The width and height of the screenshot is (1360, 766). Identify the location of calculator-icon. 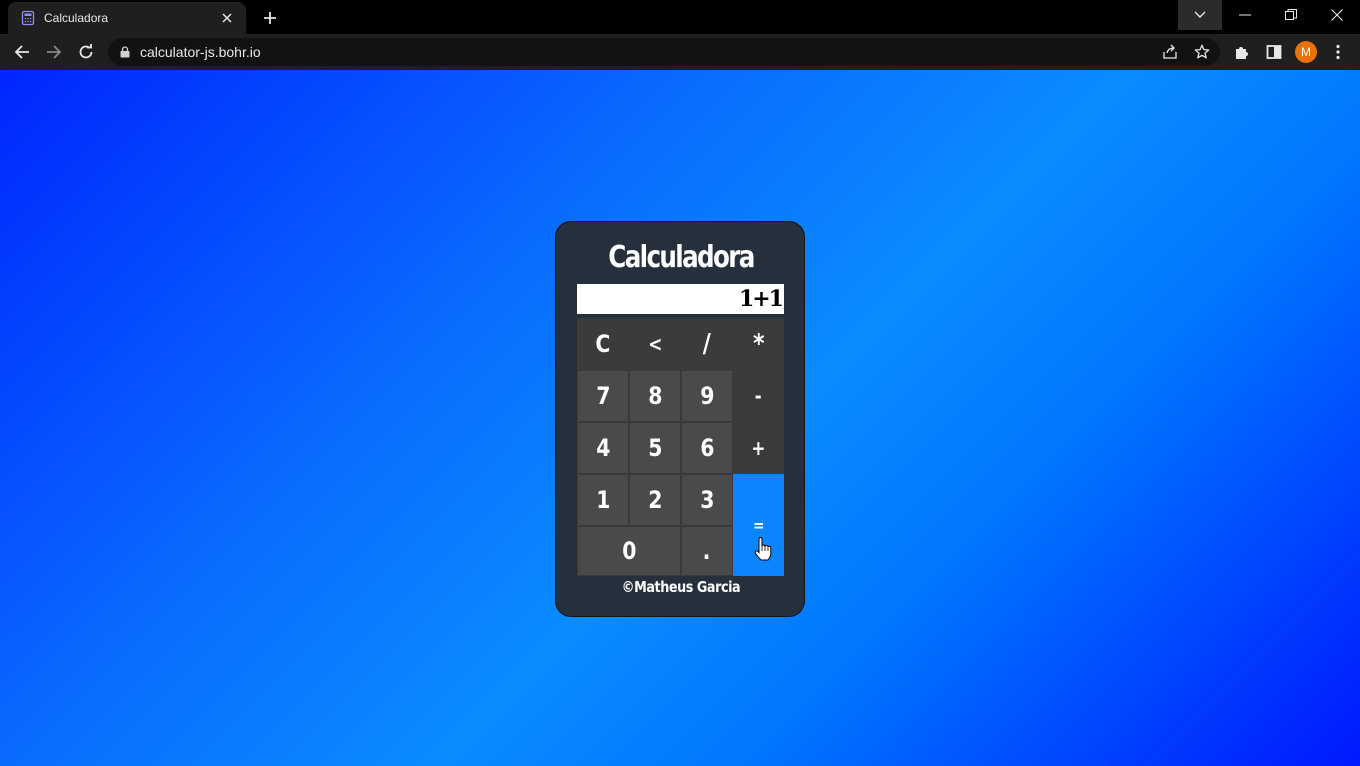
(28, 18).